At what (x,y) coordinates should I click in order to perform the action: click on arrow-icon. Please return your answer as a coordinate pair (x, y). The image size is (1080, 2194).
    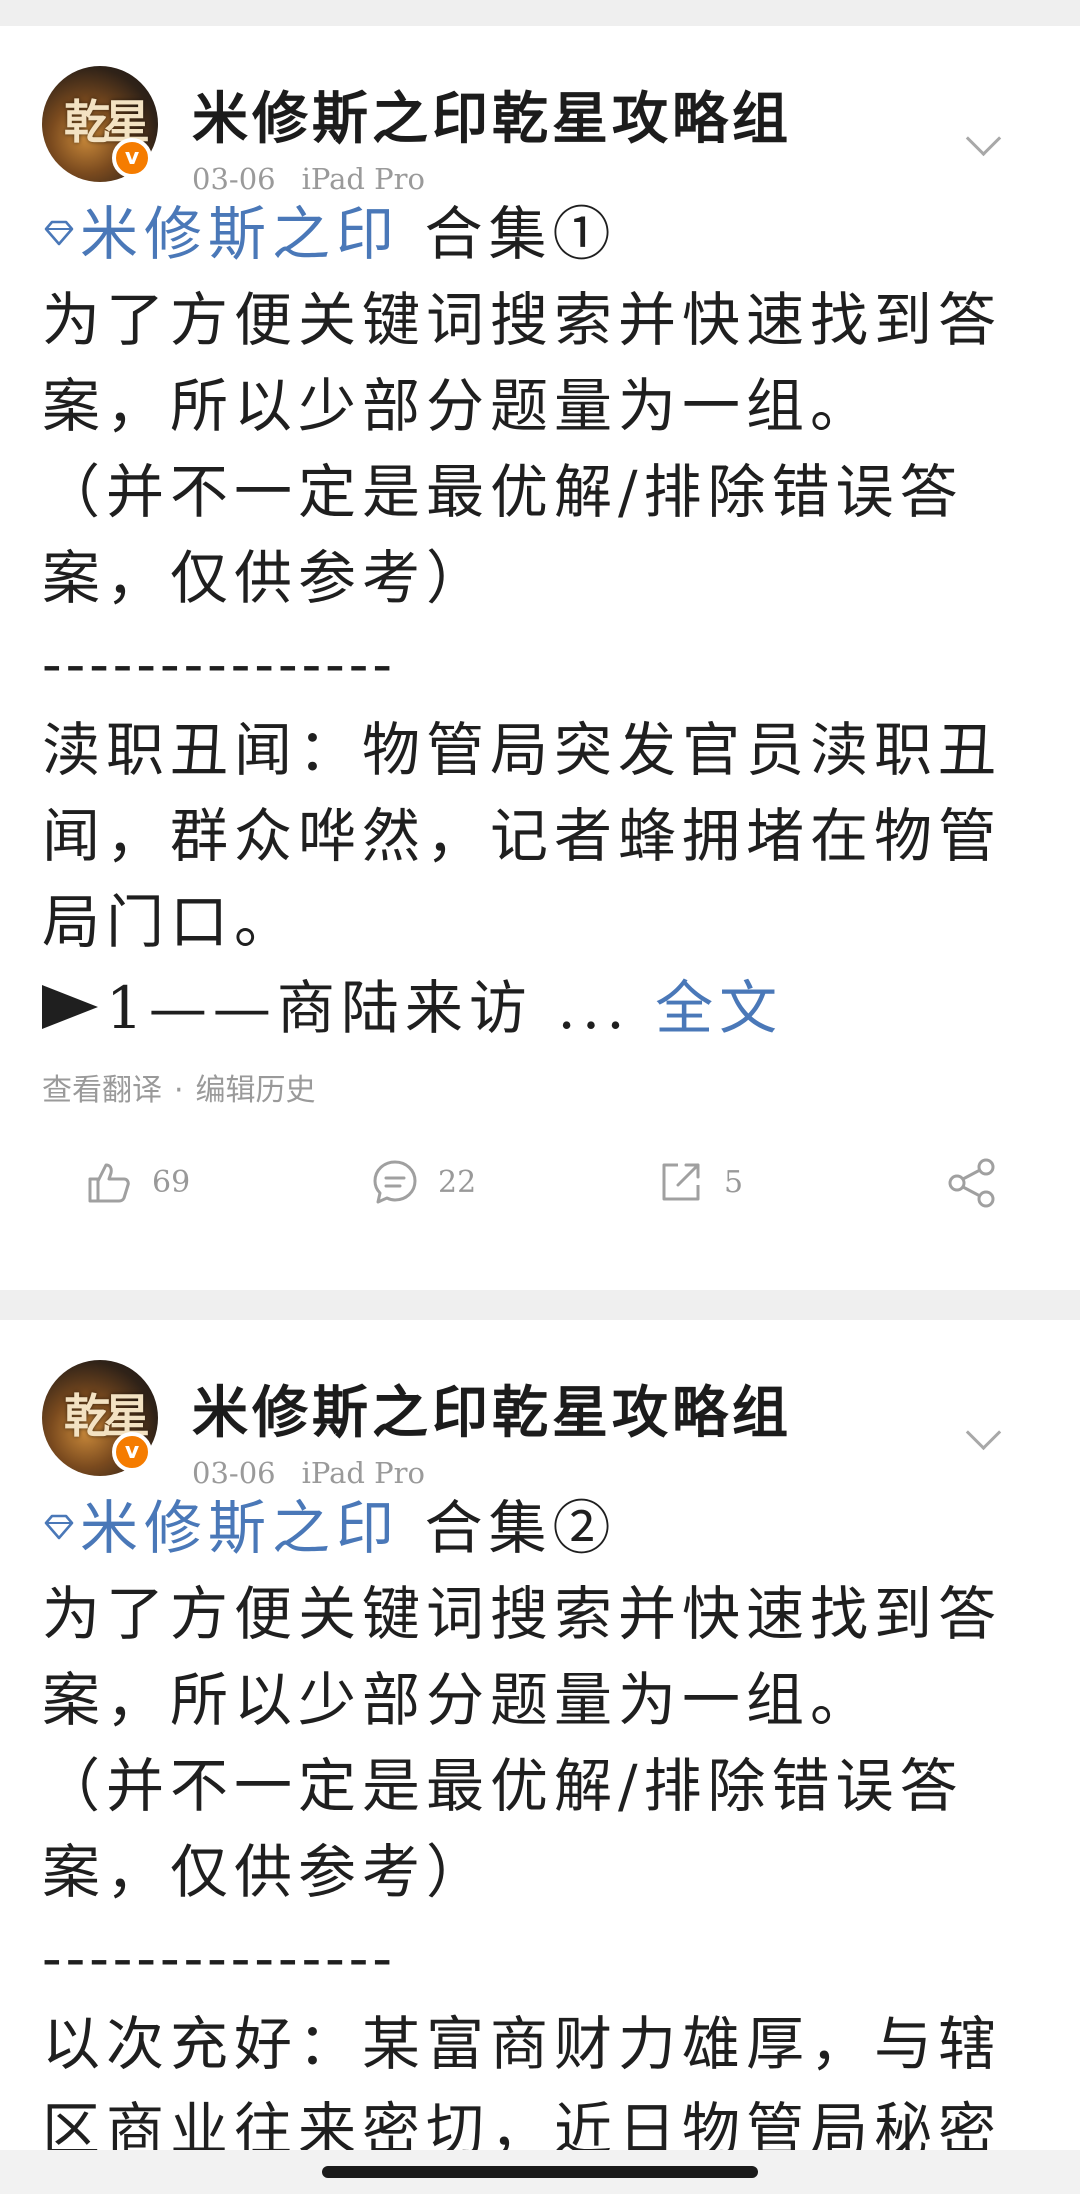
    Looking at the image, I should click on (70, 1006).